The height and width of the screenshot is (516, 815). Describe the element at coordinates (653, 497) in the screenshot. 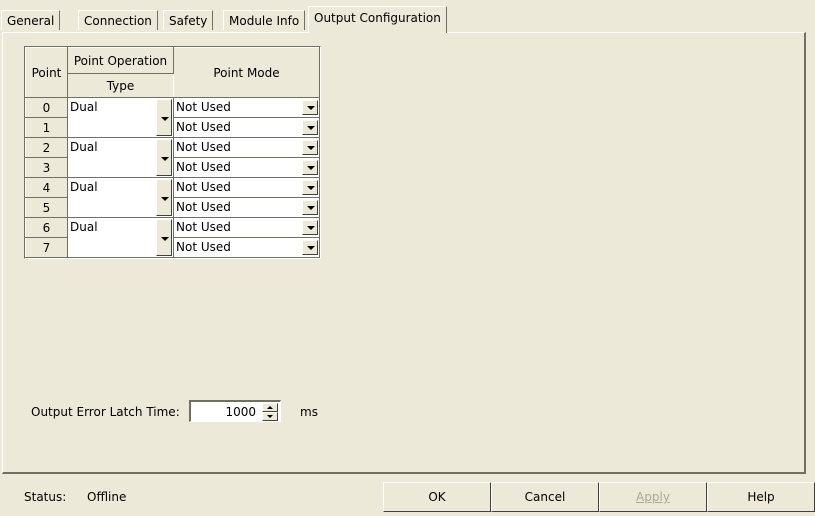

I see `apply-button: Apply` at that location.